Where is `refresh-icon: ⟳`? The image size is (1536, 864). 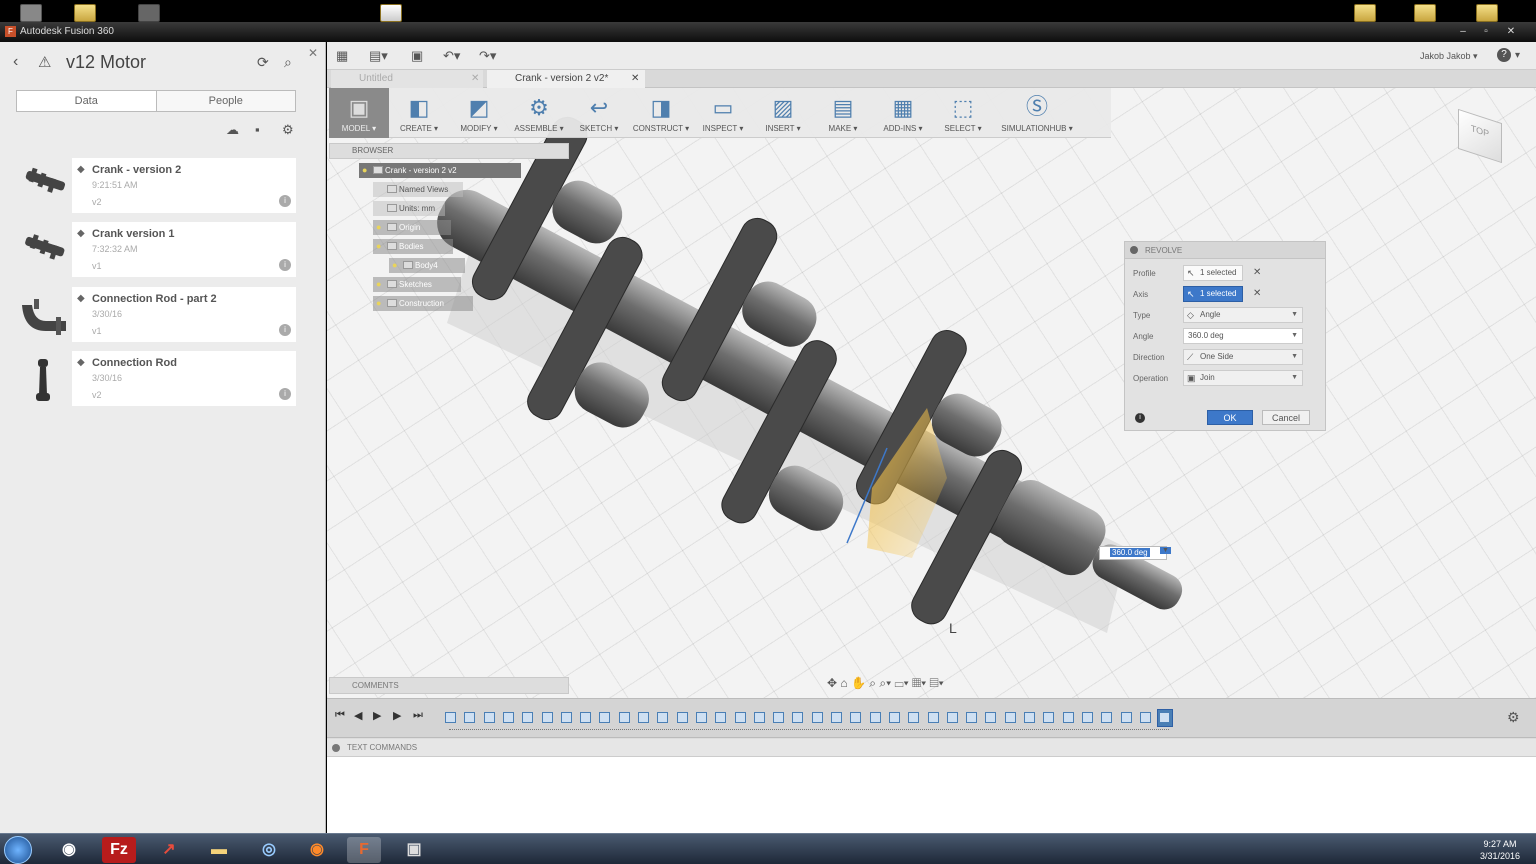 refresh-icon: ⟳ is located at coordinates (263, 62).